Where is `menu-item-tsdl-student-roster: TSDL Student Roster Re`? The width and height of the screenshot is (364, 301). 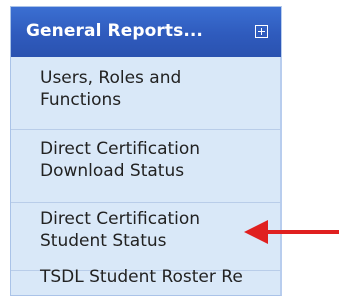
menu-item-tsdl-student-roster: TSDL Student Roster Re is located at coordinates (146, 284).